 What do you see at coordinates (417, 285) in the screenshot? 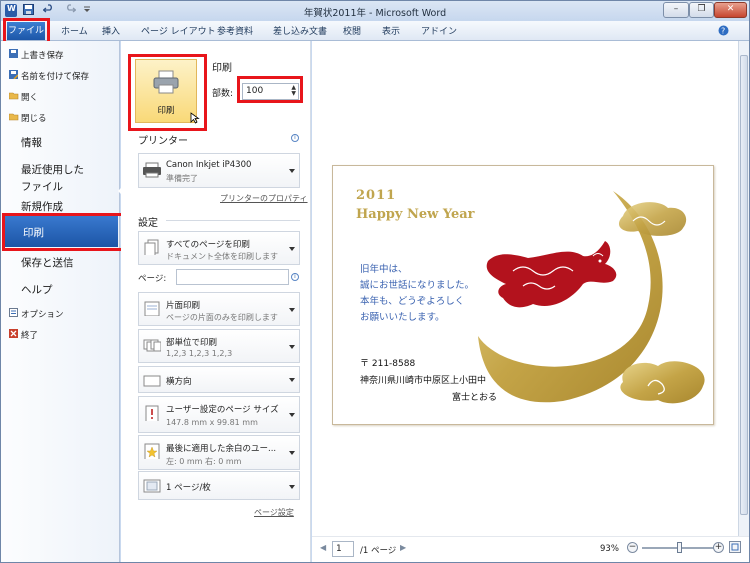
I see `message-line-2: 誠にお世話になりました。` at bounding box center [417, 285].